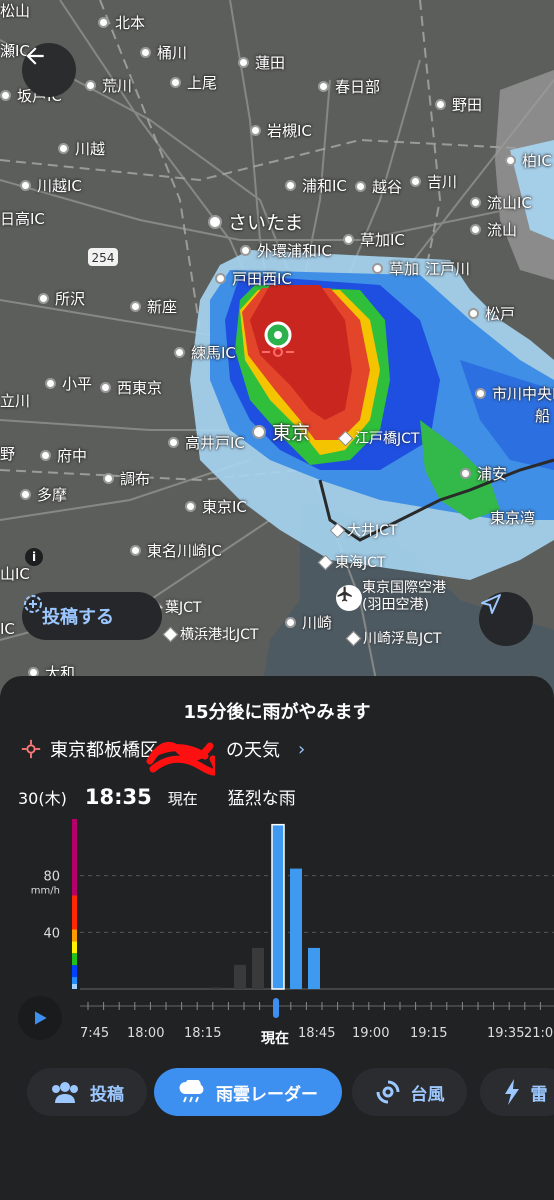 Image resolution: width=554 pixels, height=1200 pixels. I want to click on map-place-label: 外環浦和IC, so click(286, 250).